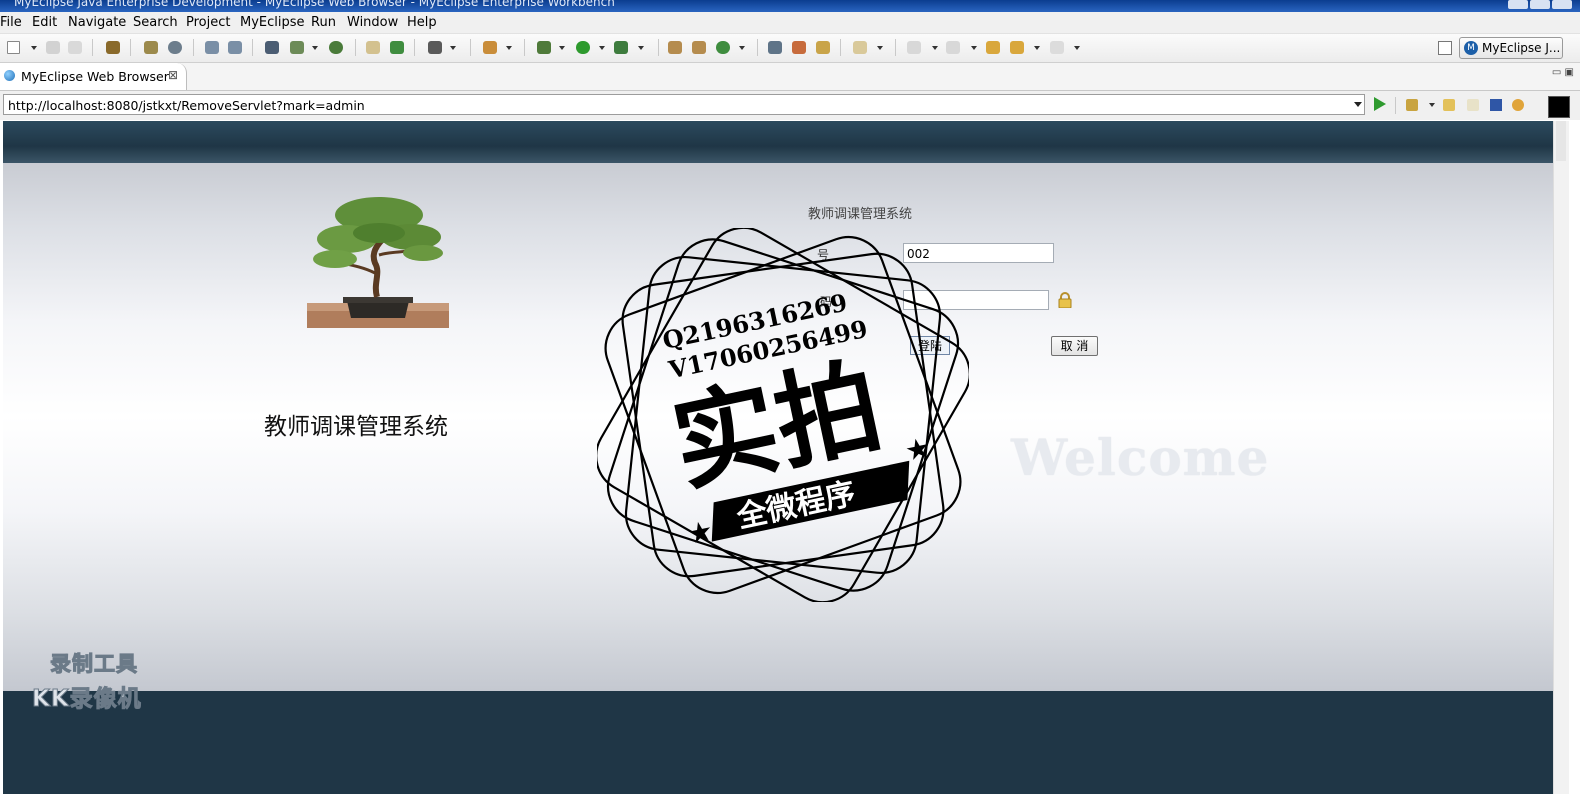  I want to click on vertical-scrollbar, so click(1561, 457).